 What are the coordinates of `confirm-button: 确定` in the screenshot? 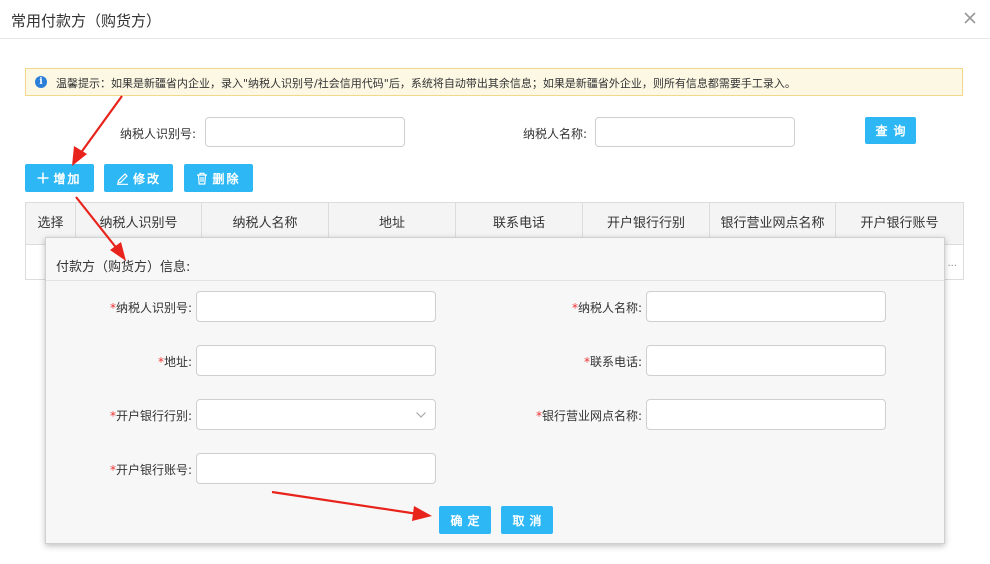 It's located at (465, 520).